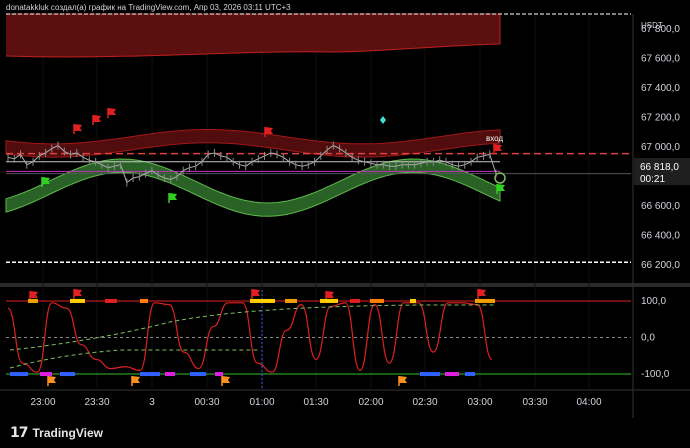  Describe the element at coordinates (655, 374) in the screenshot. I see `osc-tick-label: -100,0` at that location.